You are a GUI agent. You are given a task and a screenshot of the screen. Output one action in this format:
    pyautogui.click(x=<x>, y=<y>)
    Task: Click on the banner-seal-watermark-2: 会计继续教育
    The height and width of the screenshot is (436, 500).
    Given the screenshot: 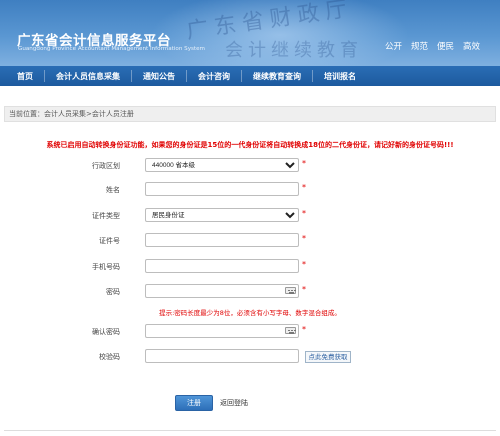 What is the action you would take?
    pyautogui.click(x=294, y=50)
    